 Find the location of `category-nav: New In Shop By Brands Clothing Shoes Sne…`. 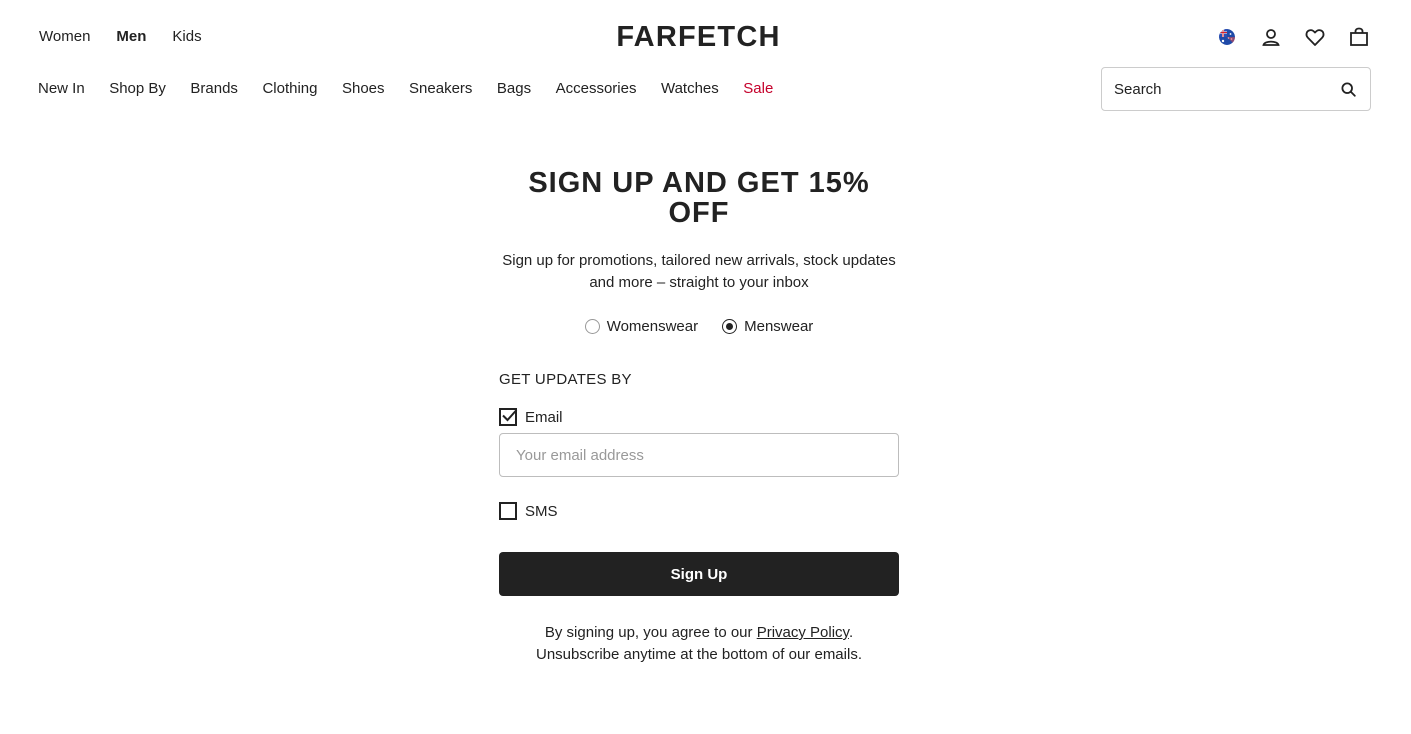

category-nav: New In Shop By Brands Clothing Shoes Sne… is located at coordinates (418, 89).